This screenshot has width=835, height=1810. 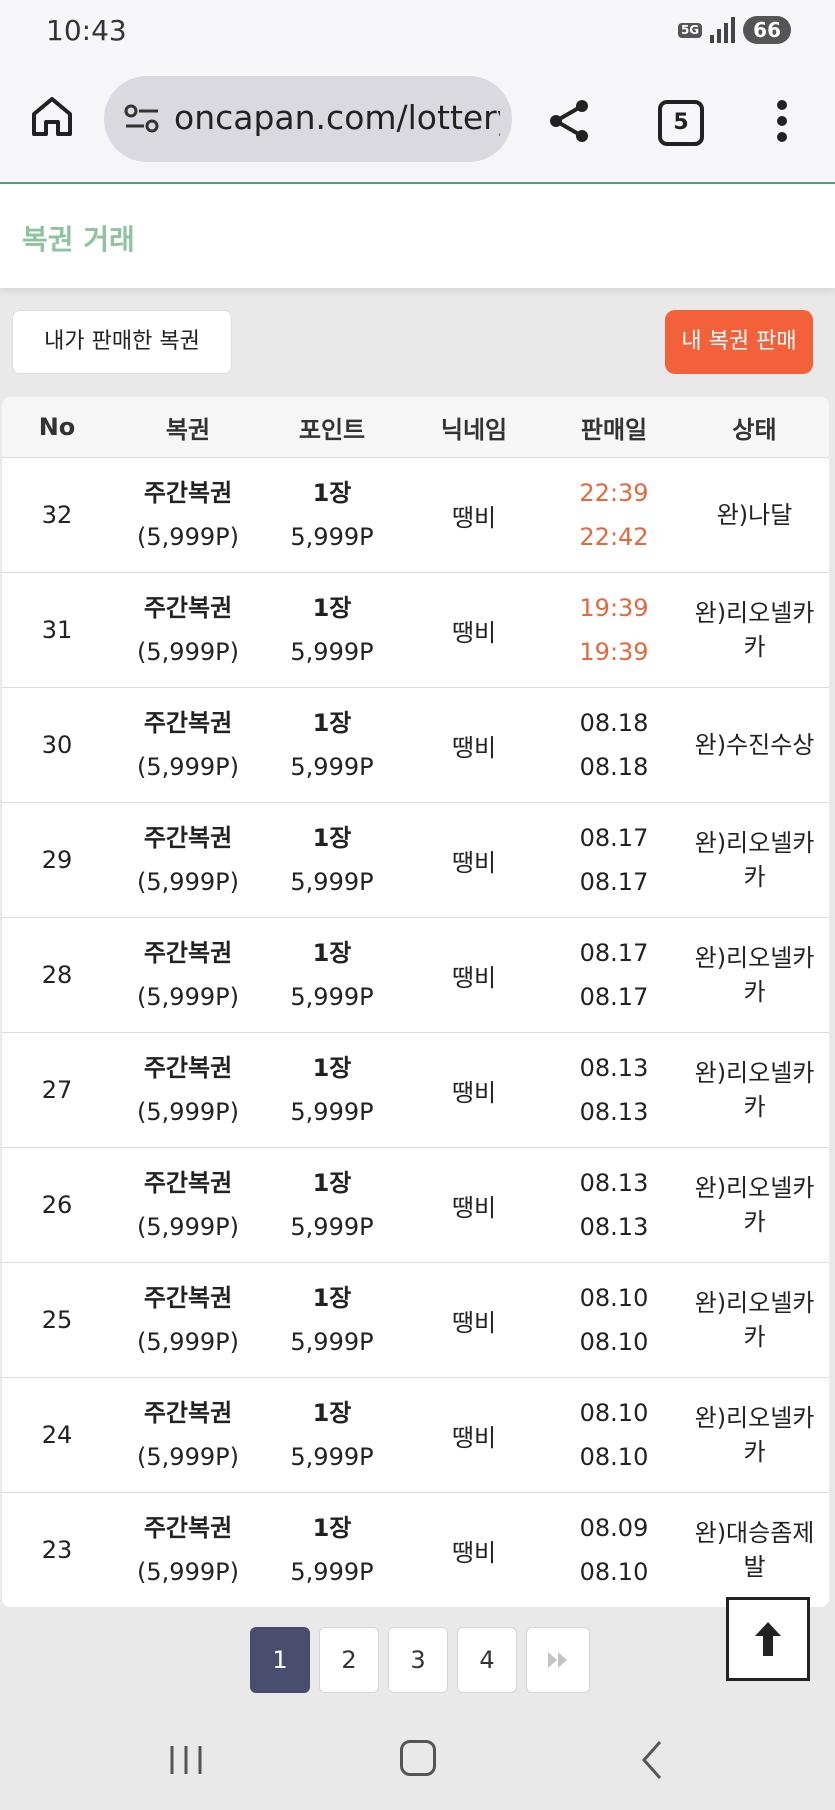 I want to click on row-no: 31, so click(x=57, y=630).